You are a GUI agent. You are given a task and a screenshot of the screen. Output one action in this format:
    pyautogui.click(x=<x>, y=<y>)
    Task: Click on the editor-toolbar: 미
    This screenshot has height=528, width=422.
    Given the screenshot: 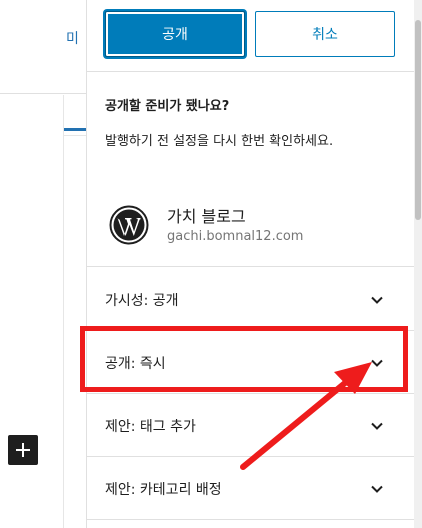 What is the action you would take?
    pyautogui.click(x=43, y=47)
    